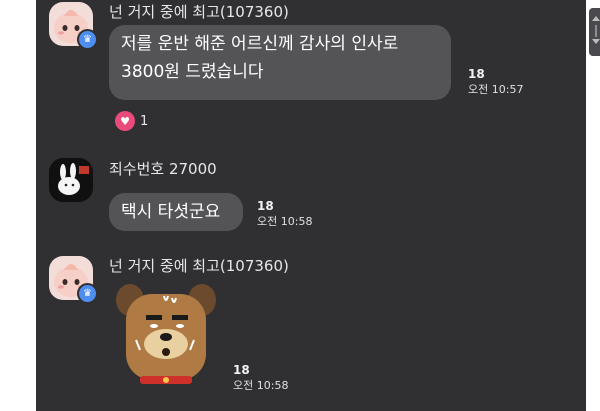 This screenshot has width=600, height=411. What do you see at coordinates (496, 89) in the screenshot?
I see `message-time: 오전 10:57` at bounding box center [496, 89].